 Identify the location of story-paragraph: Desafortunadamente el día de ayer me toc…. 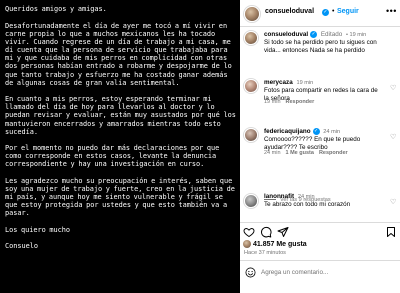
(118, 54).